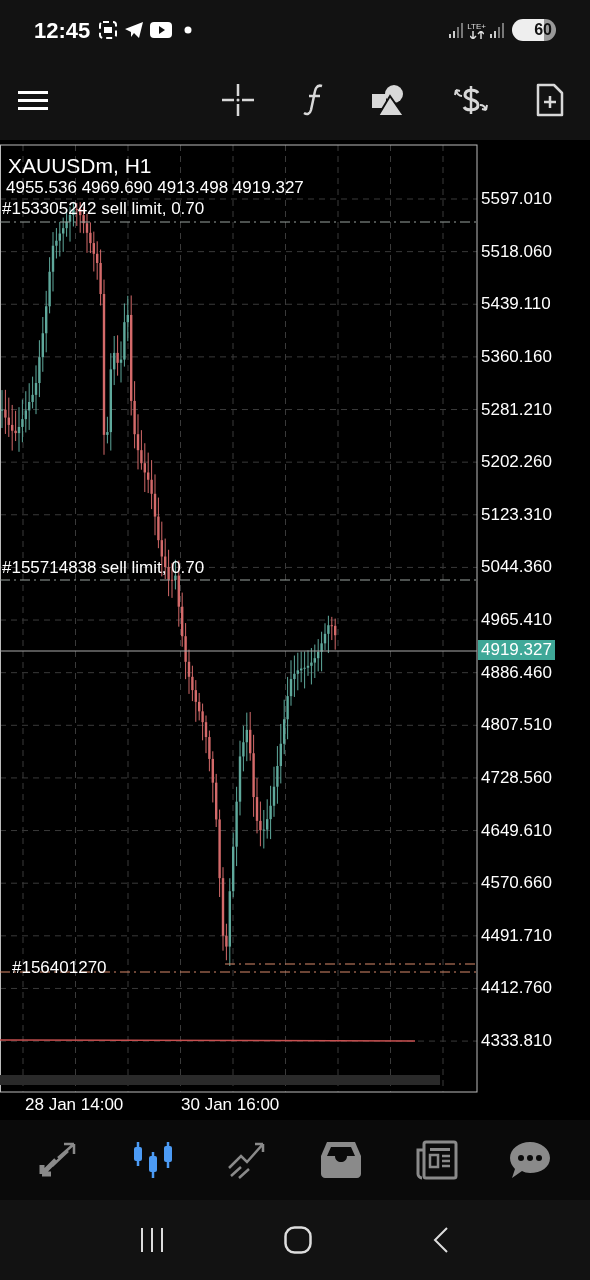 The width and height of the screenshot is (590, 1280). Describe the element at coordinates (516, 988) in the screenshot. I see `price-label: 4412.760` at that location.